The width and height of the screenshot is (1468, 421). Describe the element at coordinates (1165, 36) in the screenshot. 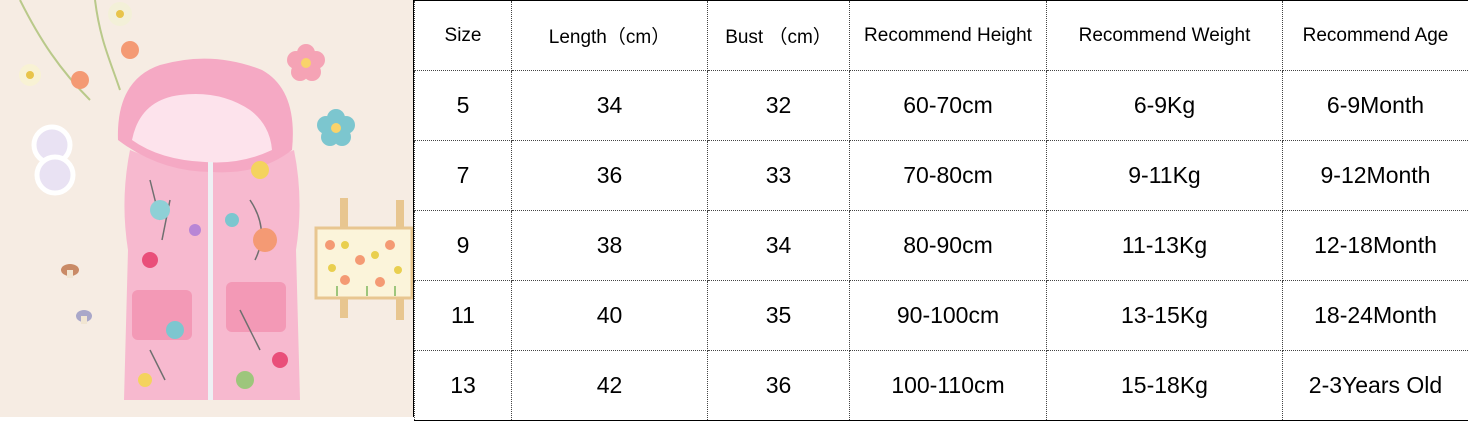

I see `header-recommend-weight: Recommend Weight` at that location.